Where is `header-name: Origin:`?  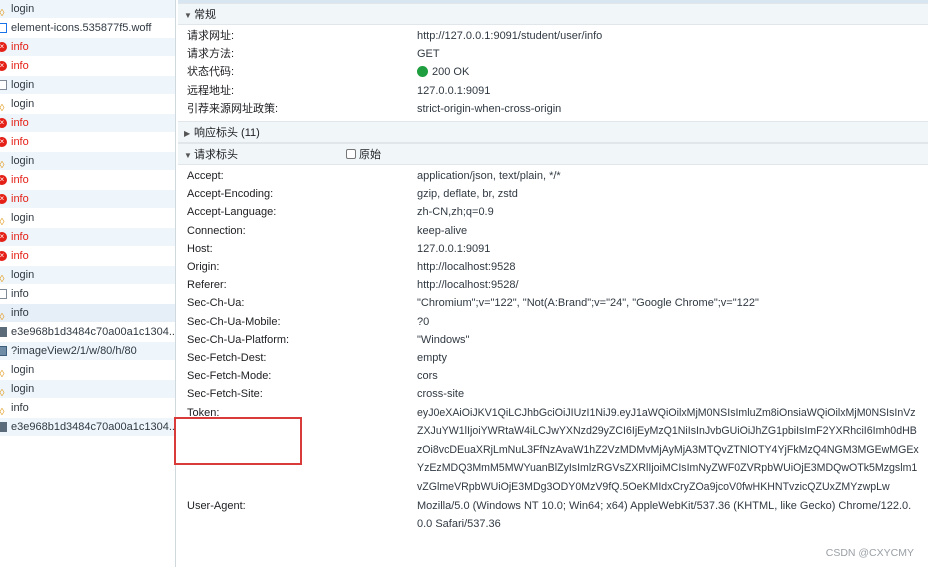 header-name: Origin: is located at coordinates (203, 267).